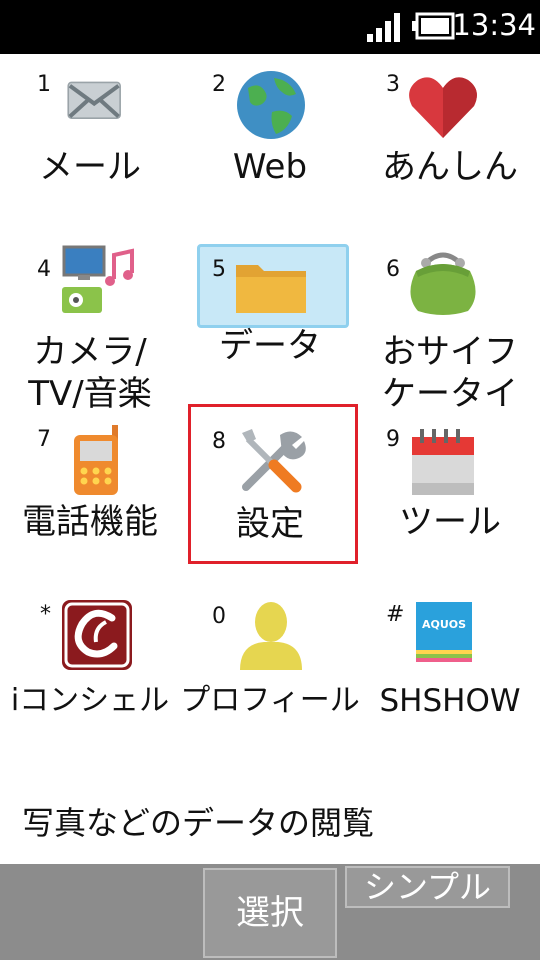  What do you see at coordinates (444, 633) in the screenshot?
I see `aquos-icon: AQUOS` at bounding box center [444, 633].